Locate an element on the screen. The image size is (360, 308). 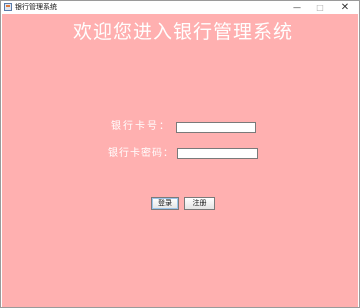
card-number-label: 银行卡号： is located at coordinates (141, 126).